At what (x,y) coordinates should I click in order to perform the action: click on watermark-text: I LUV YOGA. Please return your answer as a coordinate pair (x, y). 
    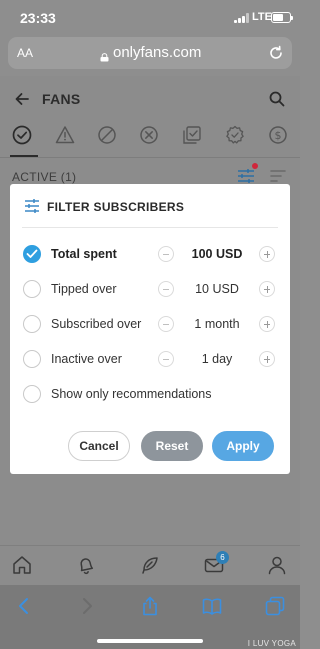
    Looking at the image, I should click on (271, 643).